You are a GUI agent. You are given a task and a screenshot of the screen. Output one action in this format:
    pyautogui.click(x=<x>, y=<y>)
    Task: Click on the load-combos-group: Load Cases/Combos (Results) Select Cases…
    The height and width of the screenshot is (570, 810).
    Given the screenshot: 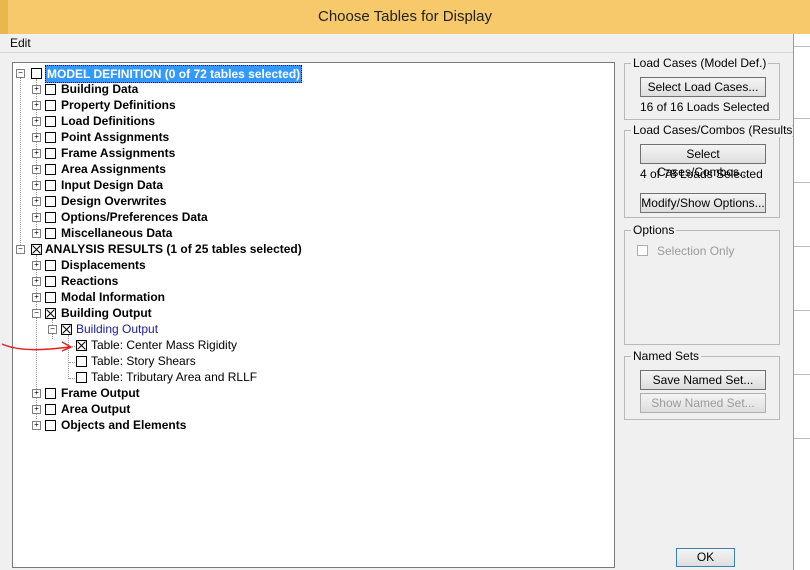 What is the action you would take?
    pyautogui.click(x=711, y=170)
    